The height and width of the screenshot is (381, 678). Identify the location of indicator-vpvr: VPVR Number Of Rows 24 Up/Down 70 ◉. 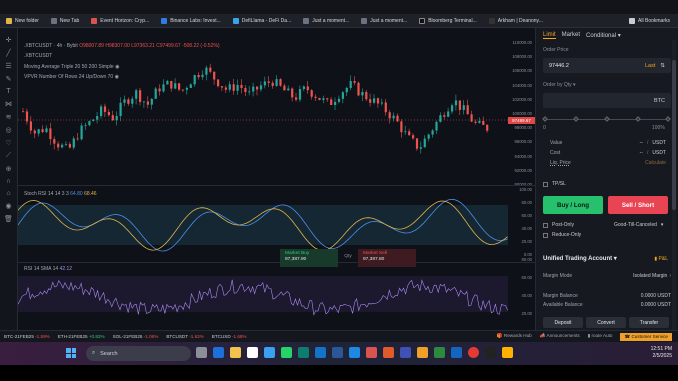
(71, 77).